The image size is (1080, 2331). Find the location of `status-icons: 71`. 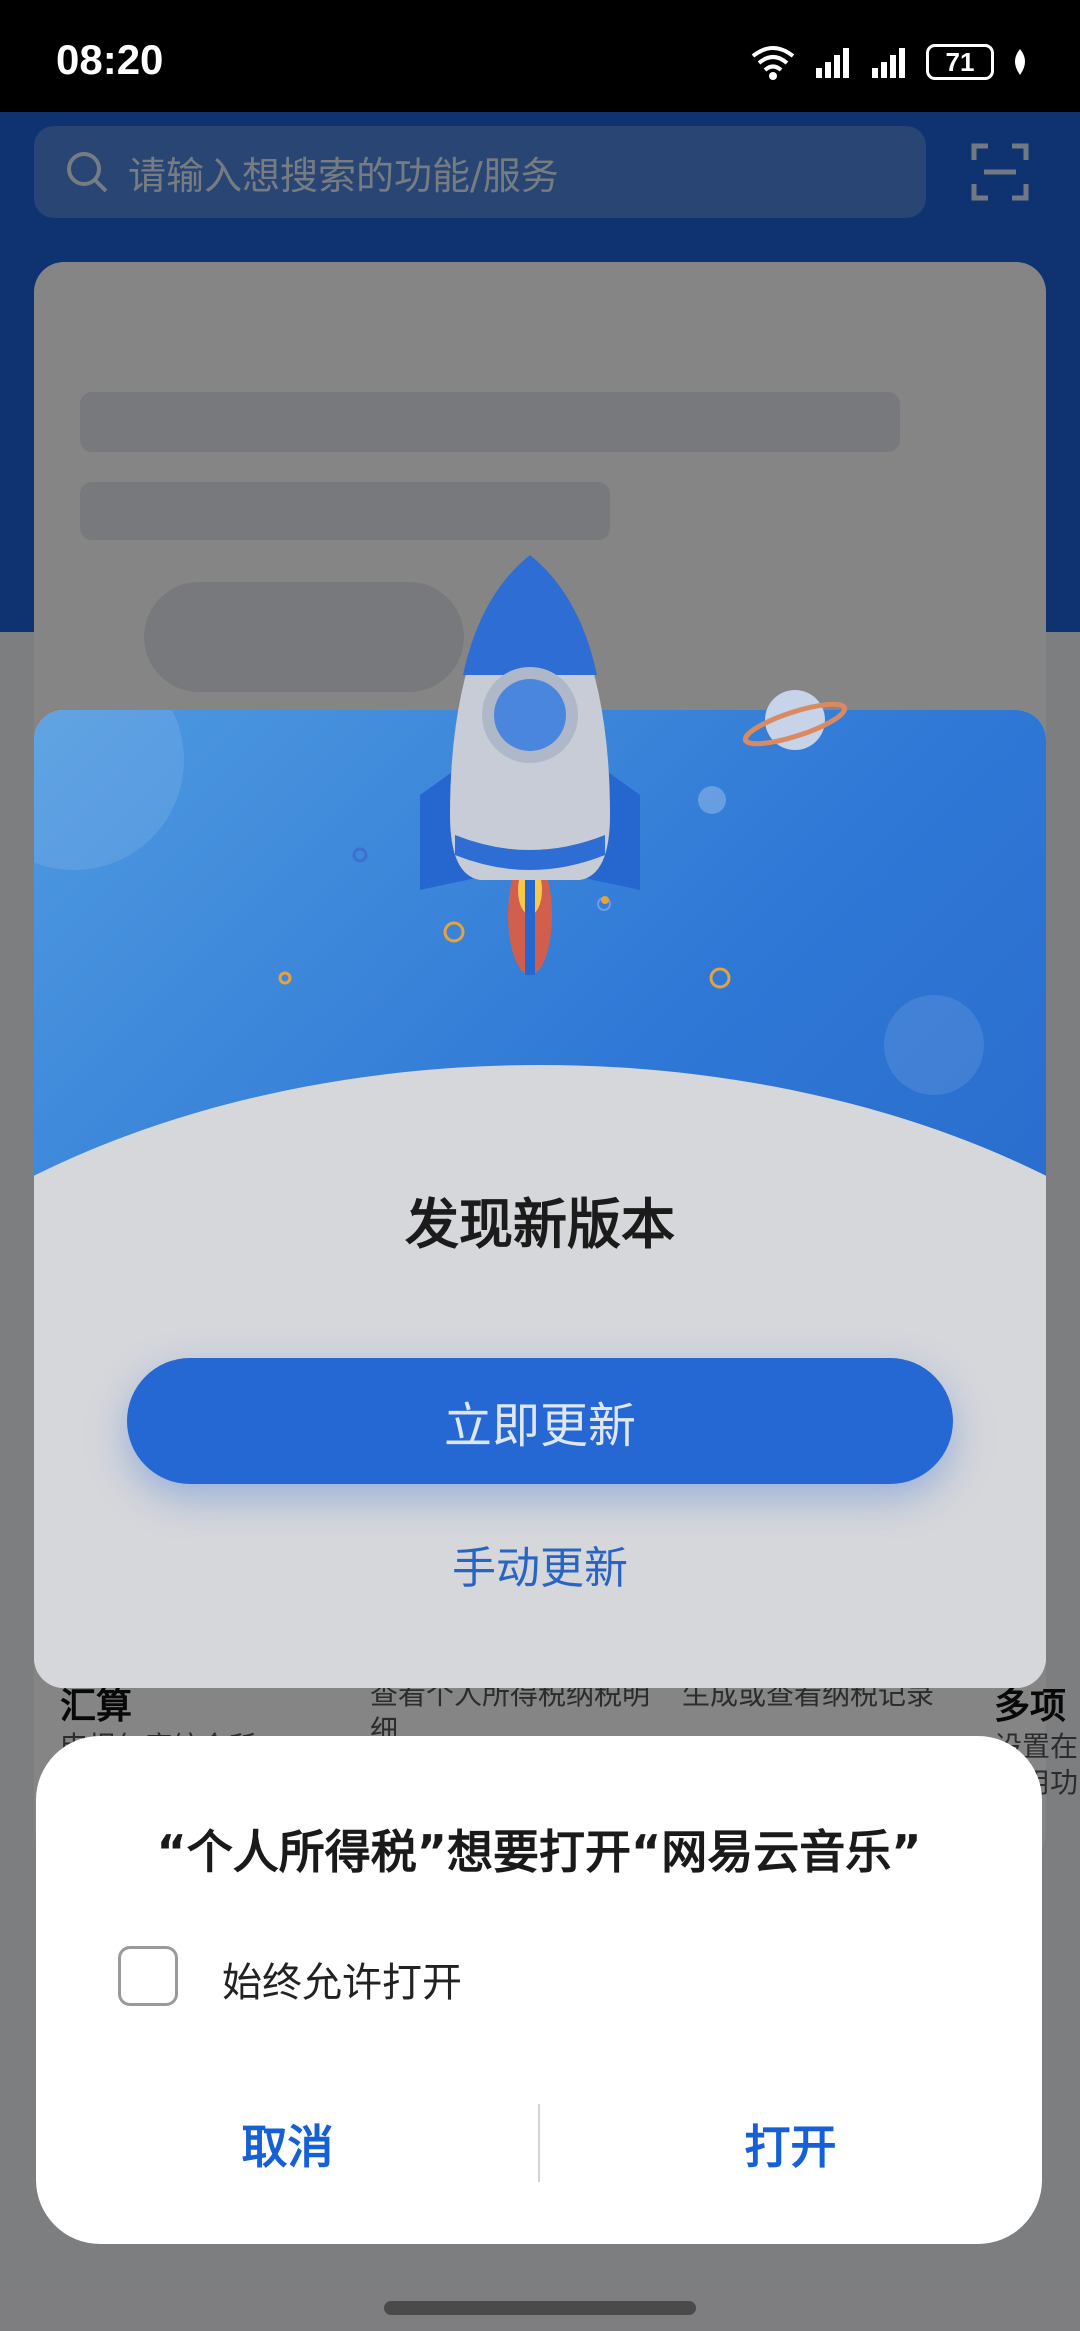

status-icons: 71 is located at coordinates (889, 62).